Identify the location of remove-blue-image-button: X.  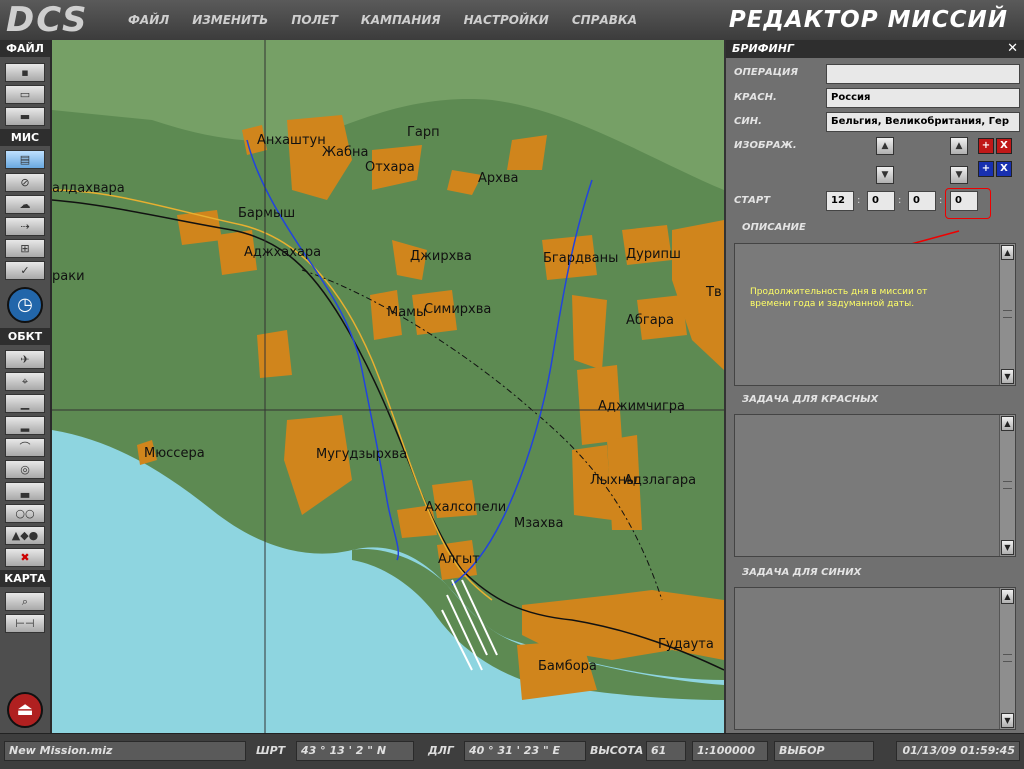
(1004, 169).